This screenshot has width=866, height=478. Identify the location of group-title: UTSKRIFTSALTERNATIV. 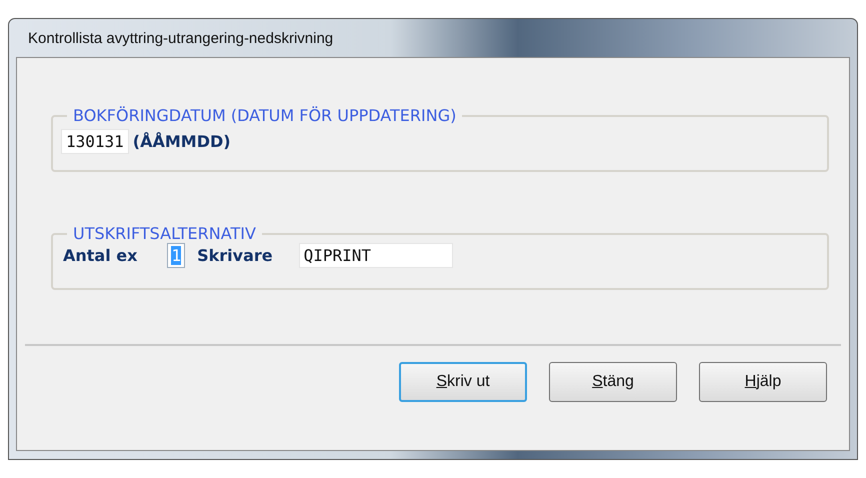
(164, 233).